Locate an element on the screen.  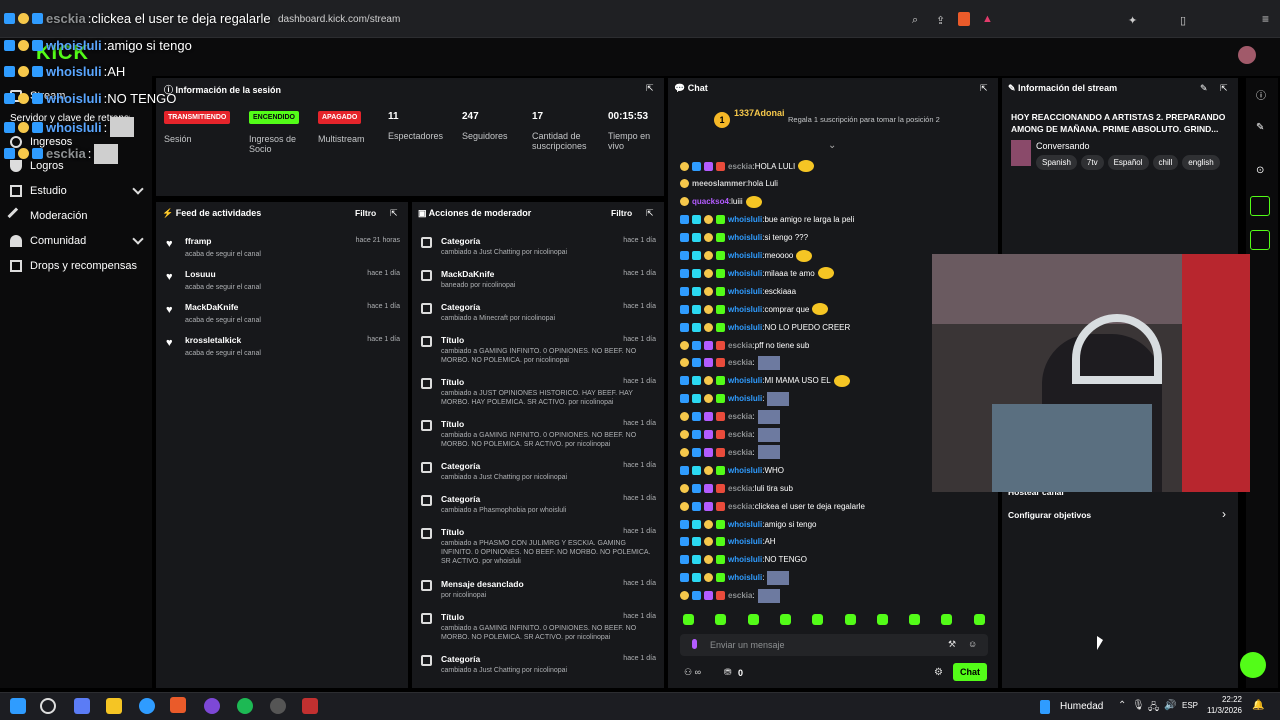
feed-item-name: MackDaKnife is located at coordinates (211, 307).